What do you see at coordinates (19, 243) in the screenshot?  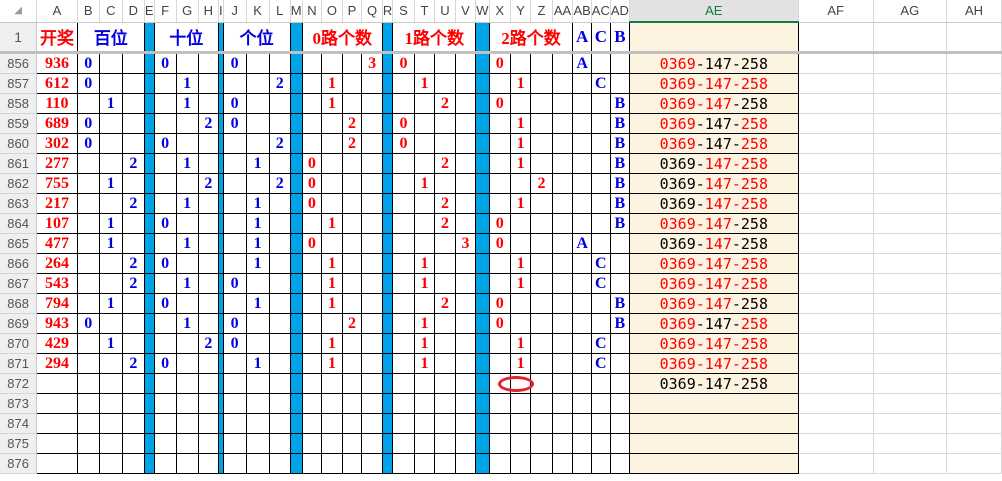 I see `row-header: 865` at bounding box center [19, 243].